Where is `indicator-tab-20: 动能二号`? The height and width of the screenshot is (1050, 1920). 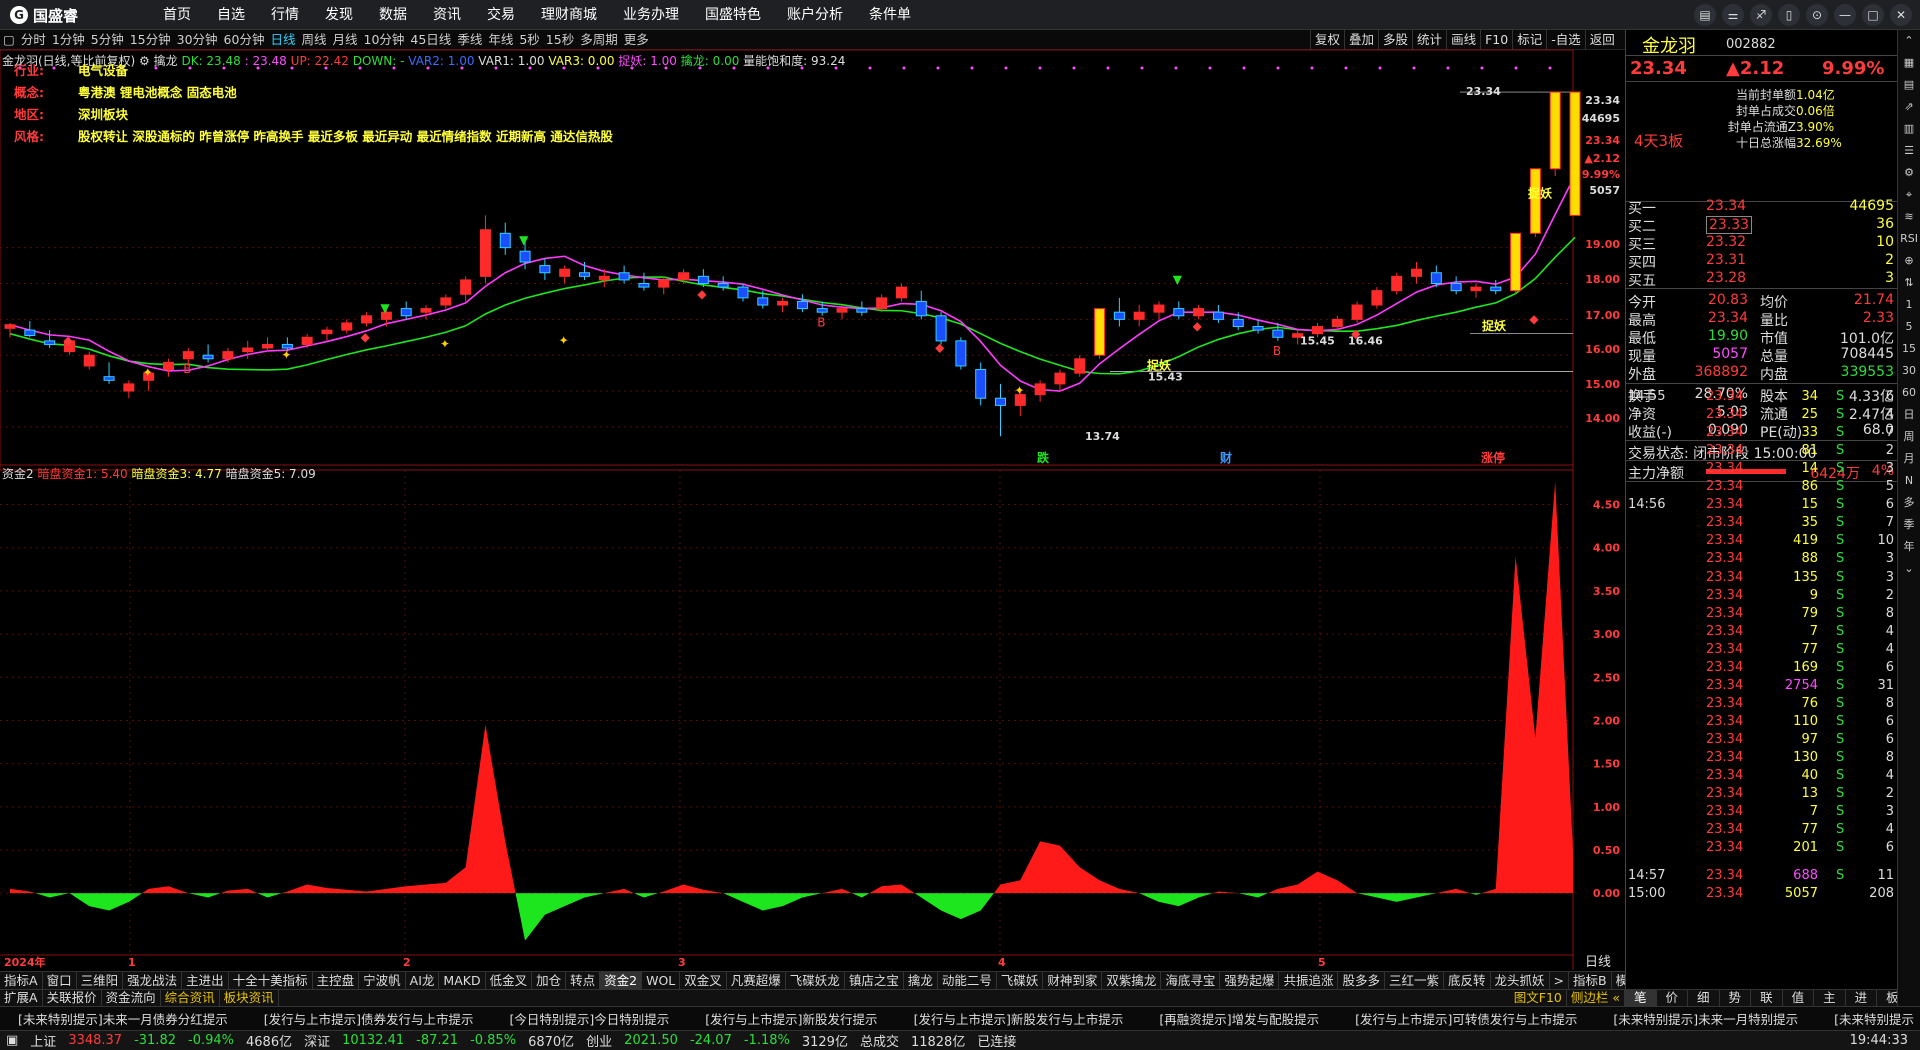 indicator-tab-20: 动能二号 is located at coordinates (967, 980).